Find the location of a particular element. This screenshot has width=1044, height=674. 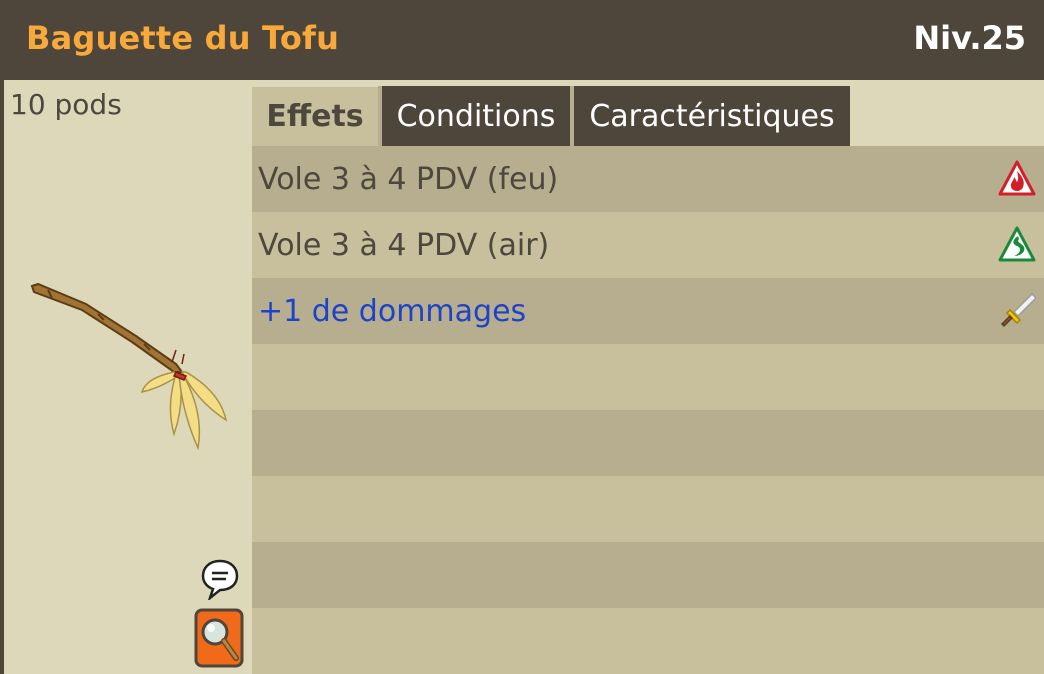

effect-text: Vole 3 à 4 PDV (air) is located at coordinates (404, 245).